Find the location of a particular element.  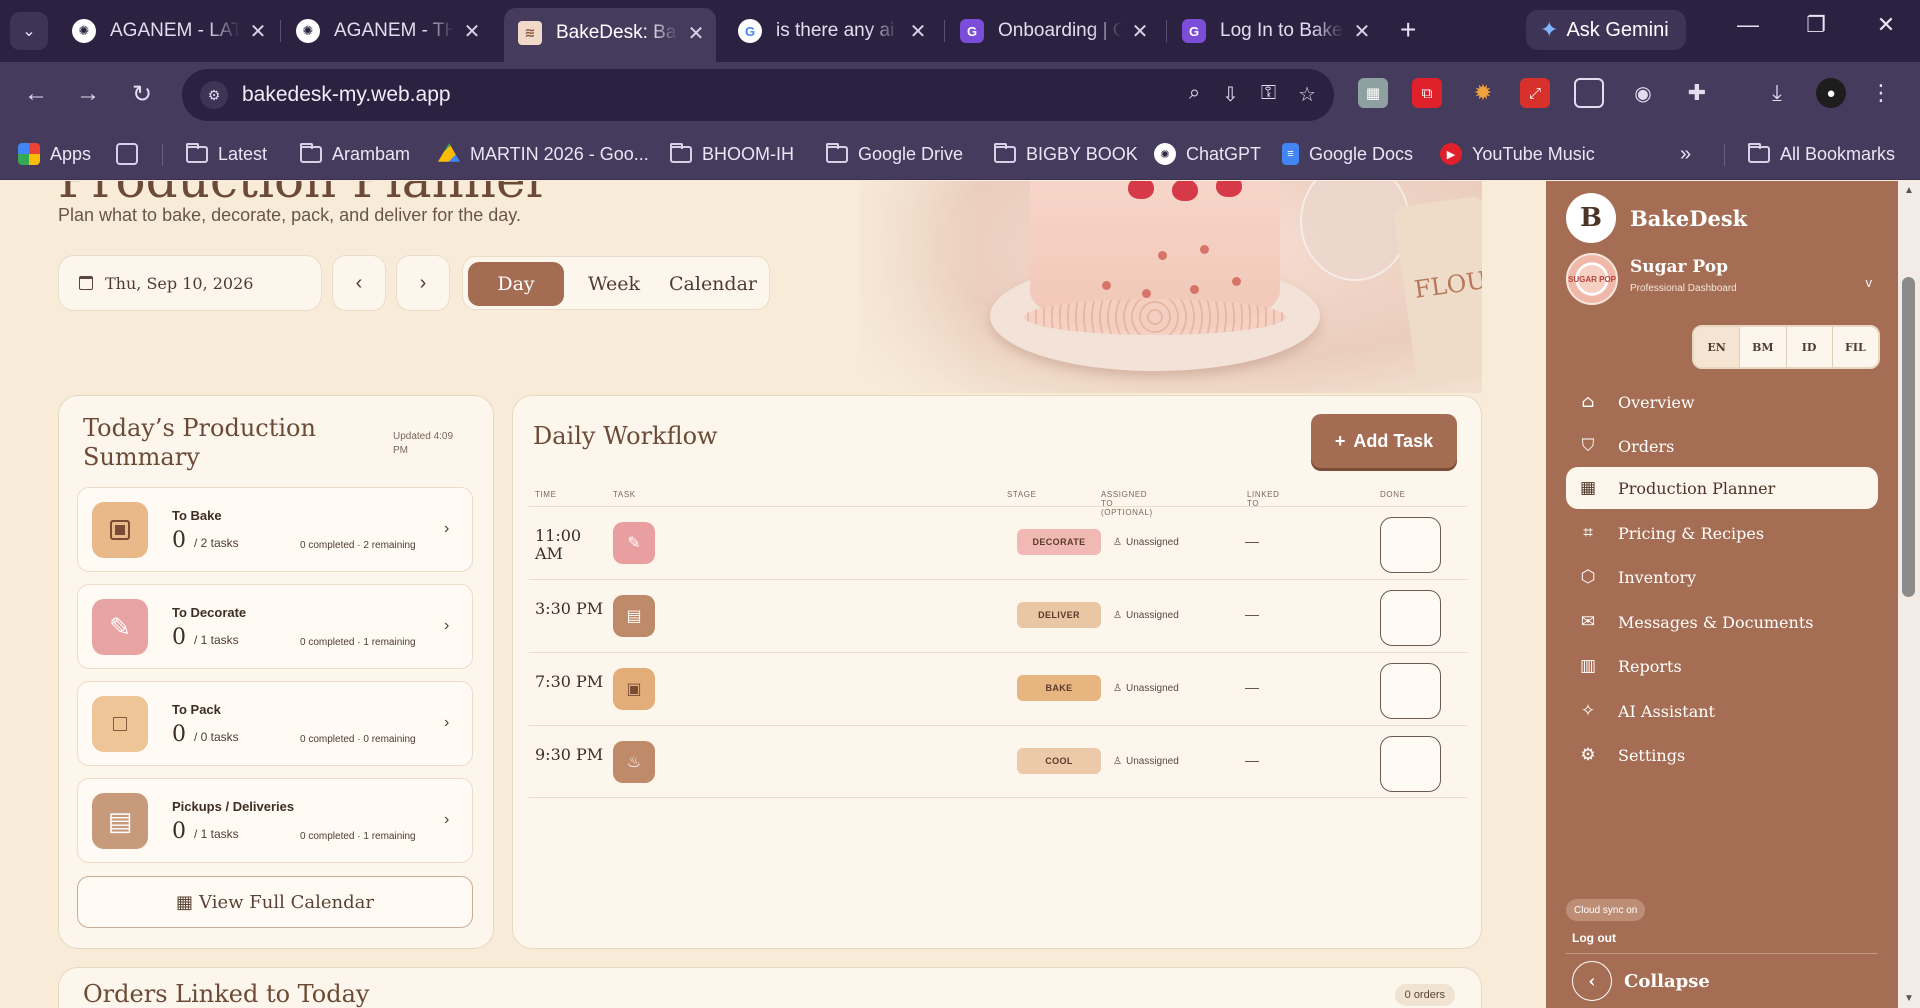

bookmark-google-docs: ≡ Google Docs is located at coordinates (1347, 154).